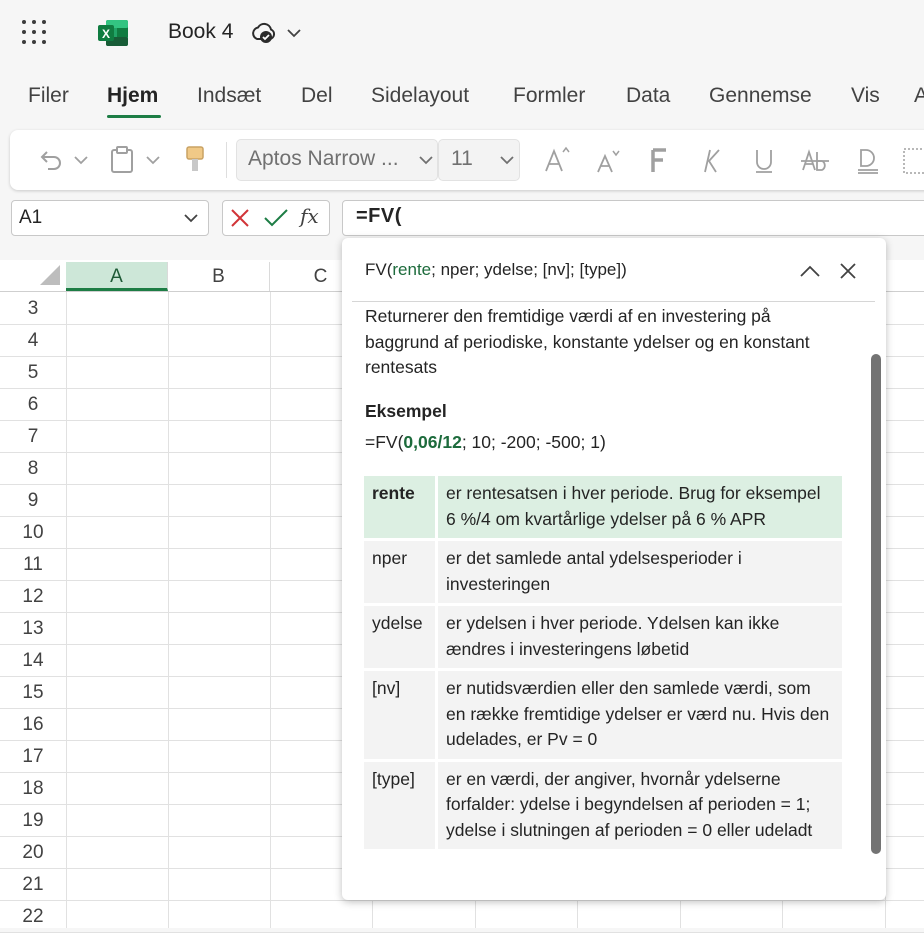 This screenshot has height=933, width=924. I want to click on formula-input, so click(633, 218).